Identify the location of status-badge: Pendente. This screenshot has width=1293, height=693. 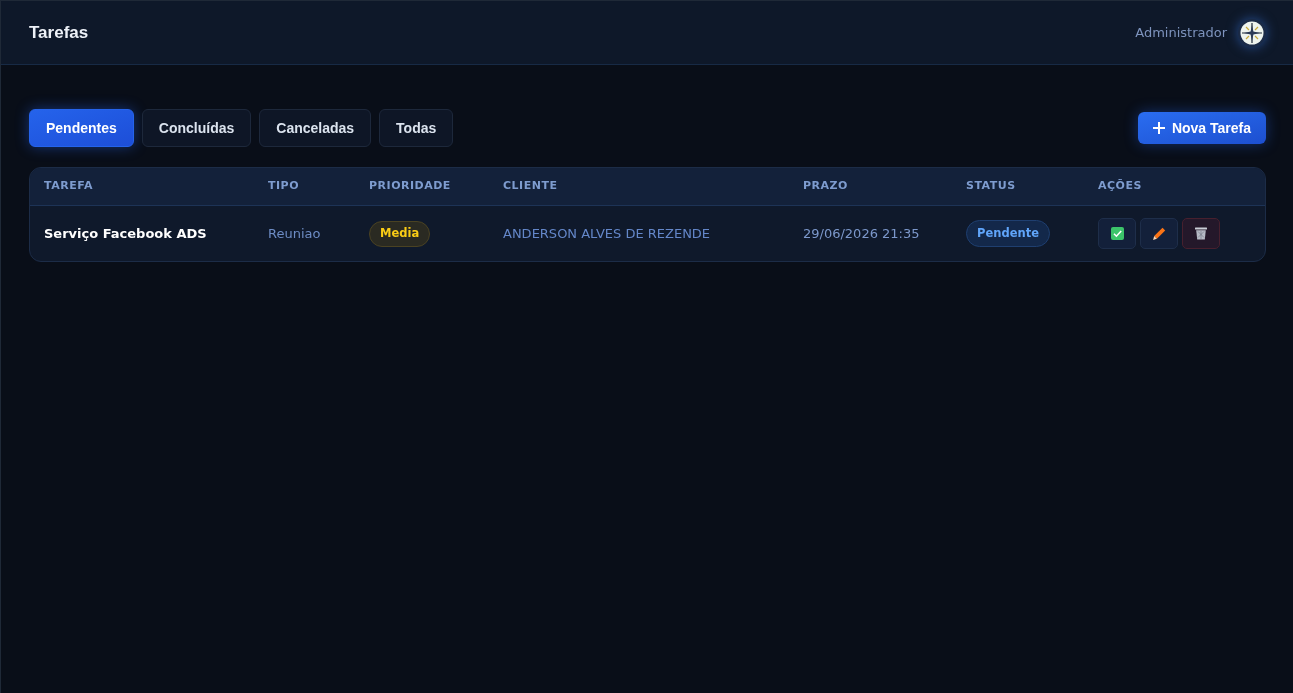
(1008, 233).